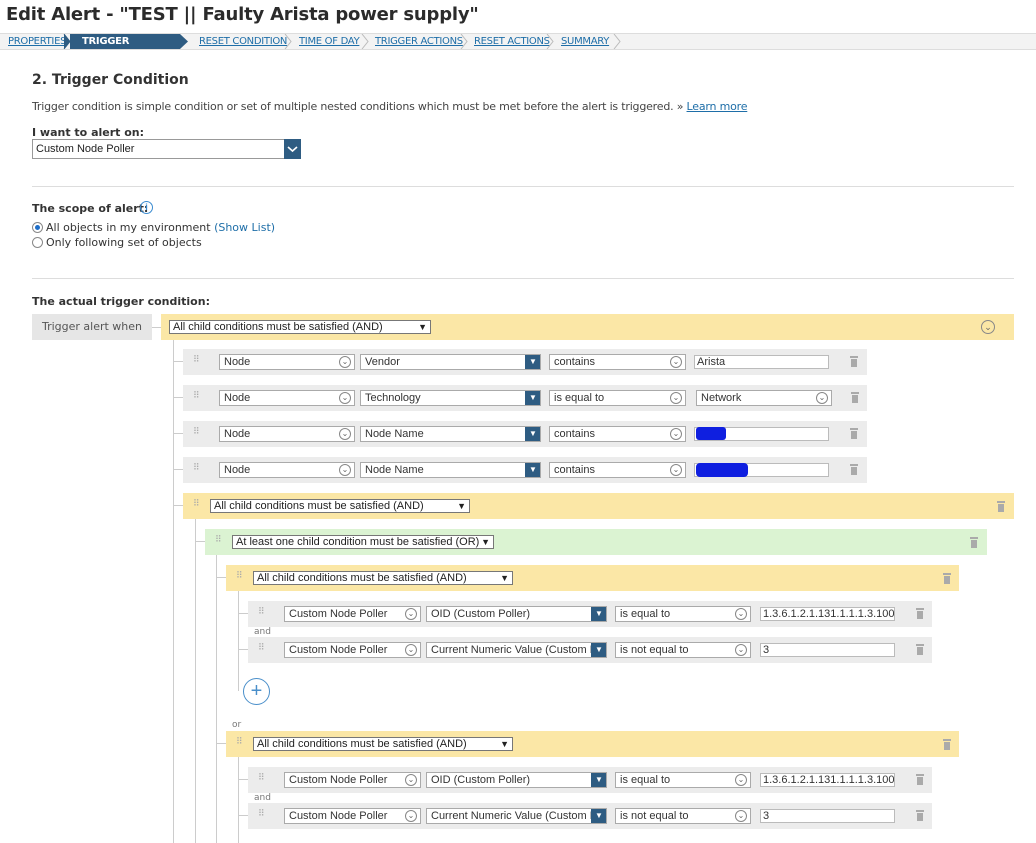 The height and width of the screenshot is (843, 1036). What do you see at coordinates (988, 327) in the screenshot?
I see `collapse-icon: ⌄` at bounding box center [988, 327].